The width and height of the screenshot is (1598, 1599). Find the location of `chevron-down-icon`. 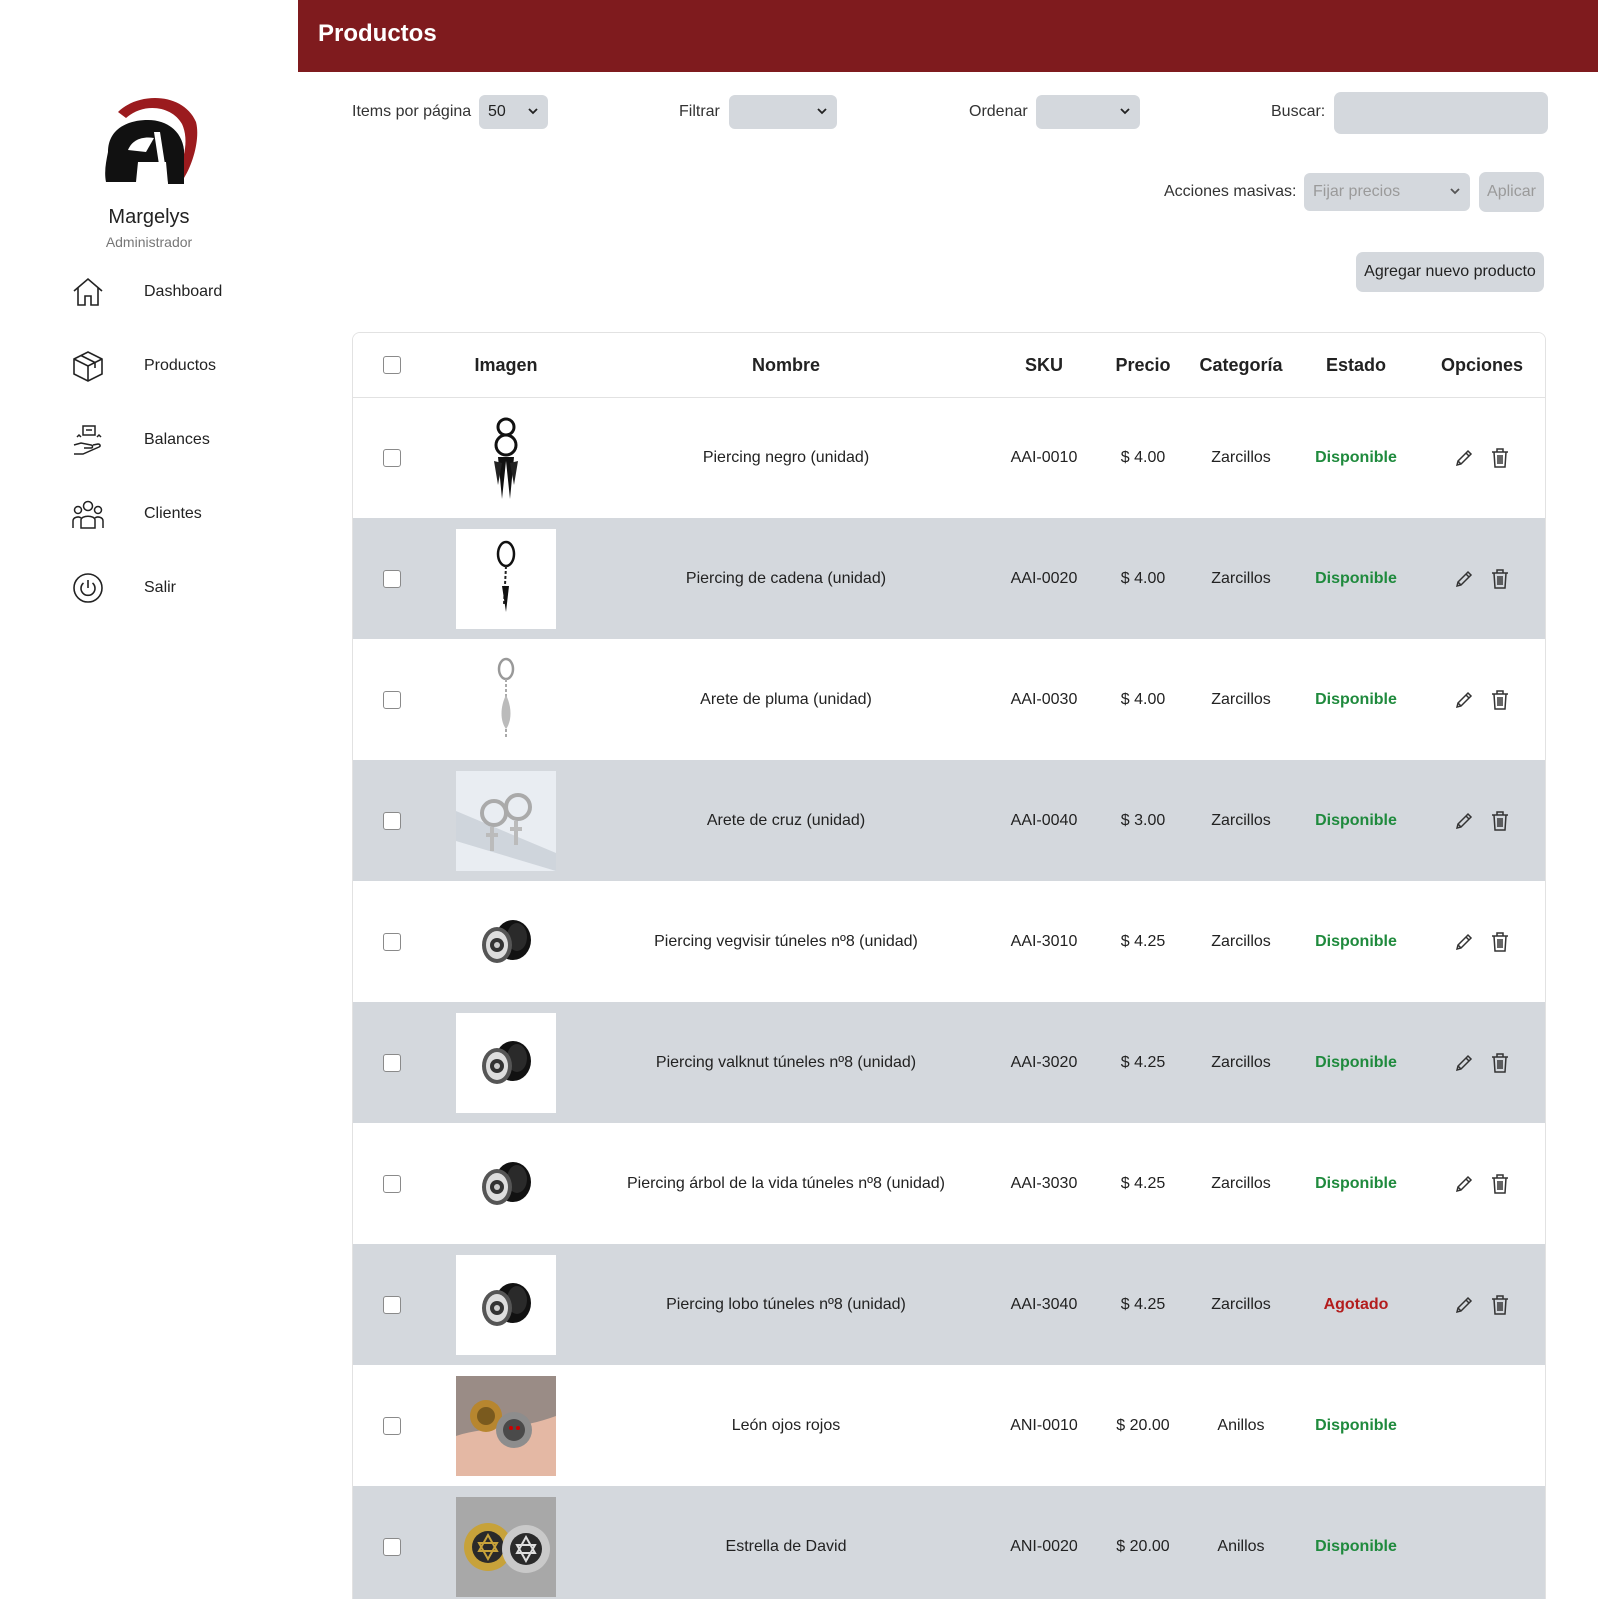

chevron-down-icon is located at coordinates (1125, 111).